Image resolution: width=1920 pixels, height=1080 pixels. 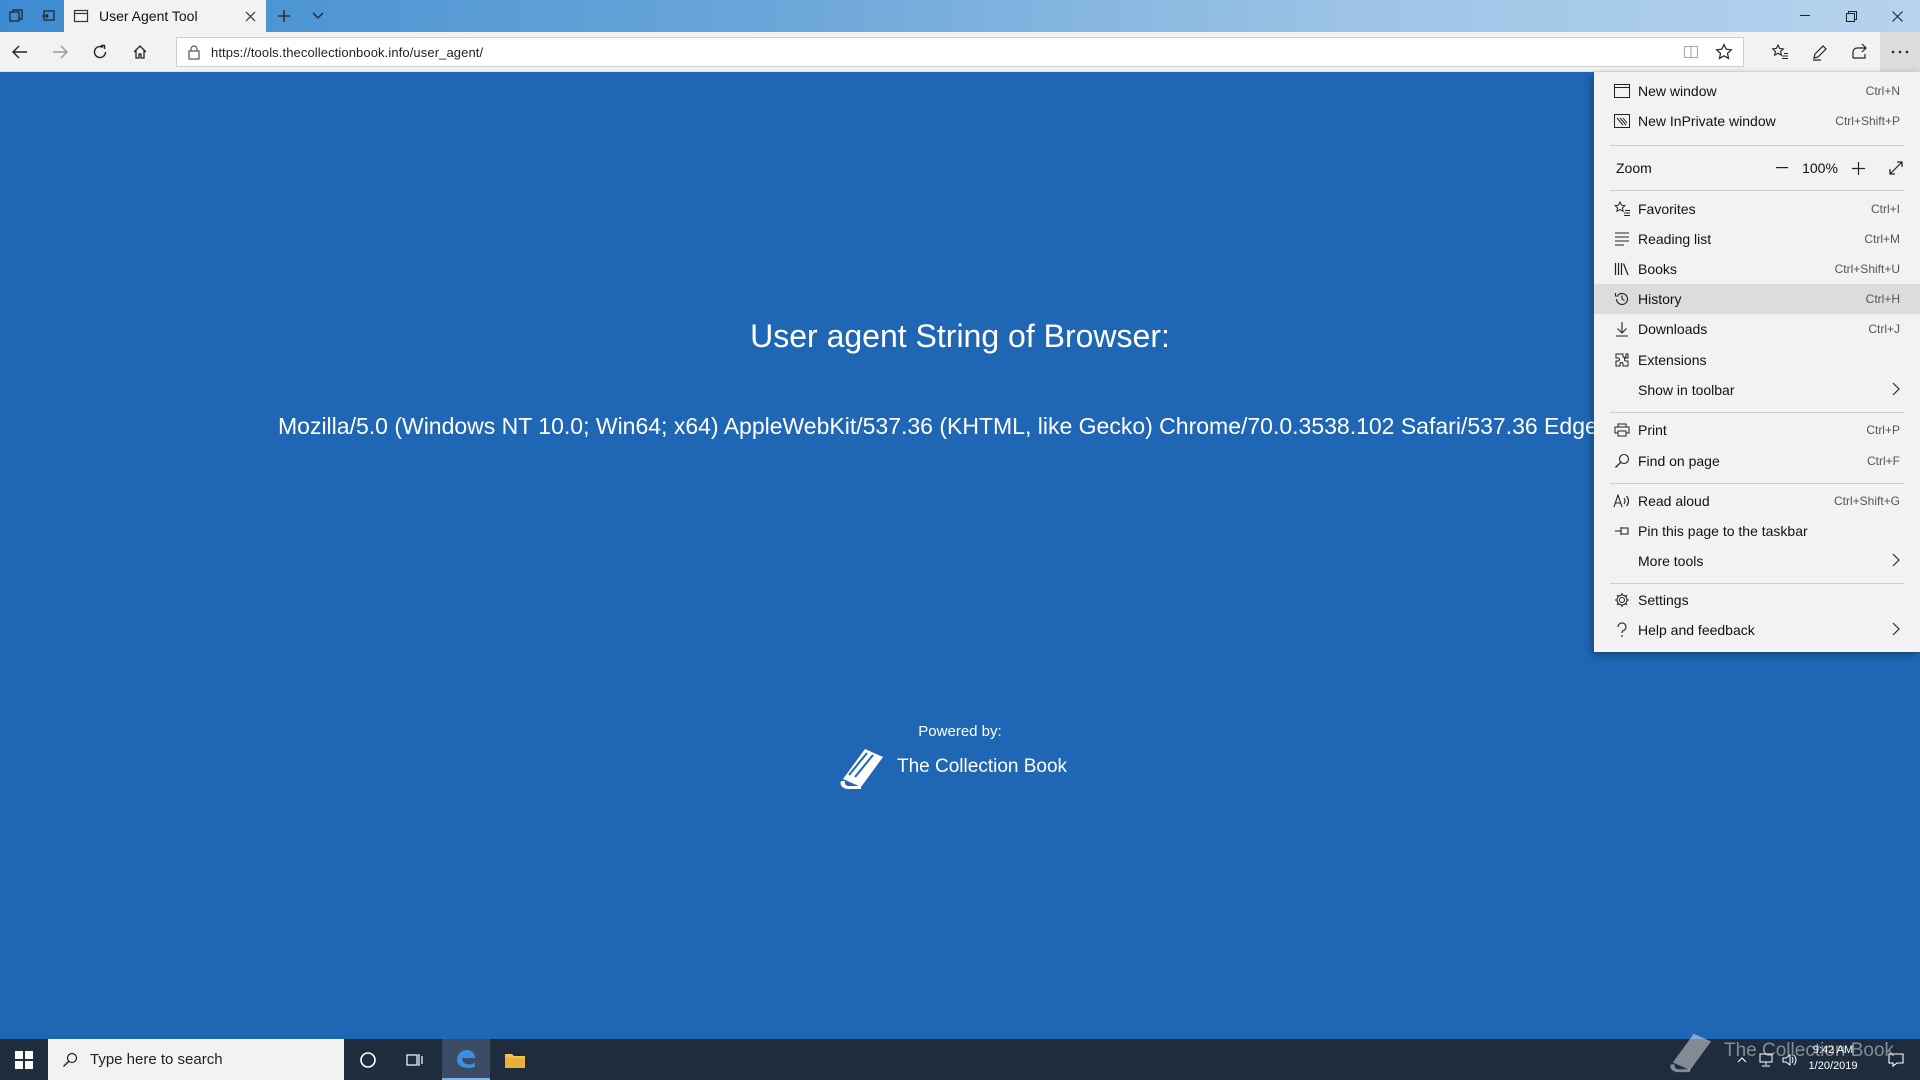 I want to click on zoom-row: Zoom 100%, so click(x=1757, y=168).